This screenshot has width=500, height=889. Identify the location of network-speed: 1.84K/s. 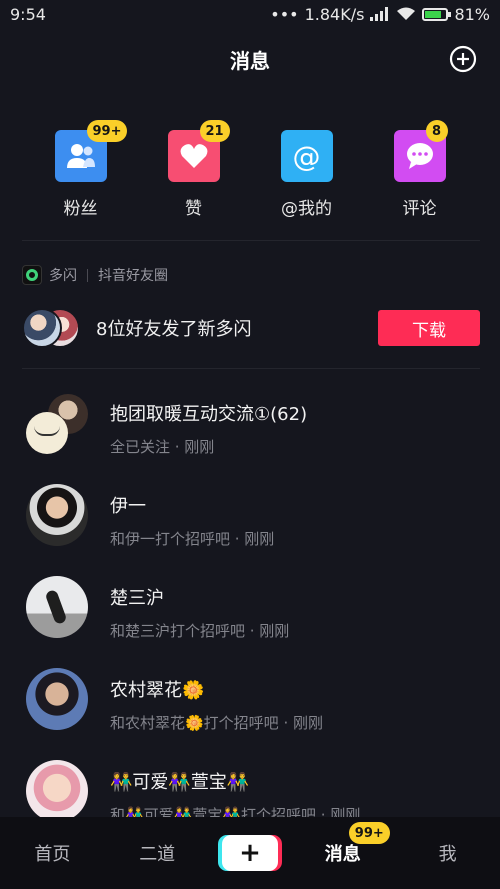
(334, 14).